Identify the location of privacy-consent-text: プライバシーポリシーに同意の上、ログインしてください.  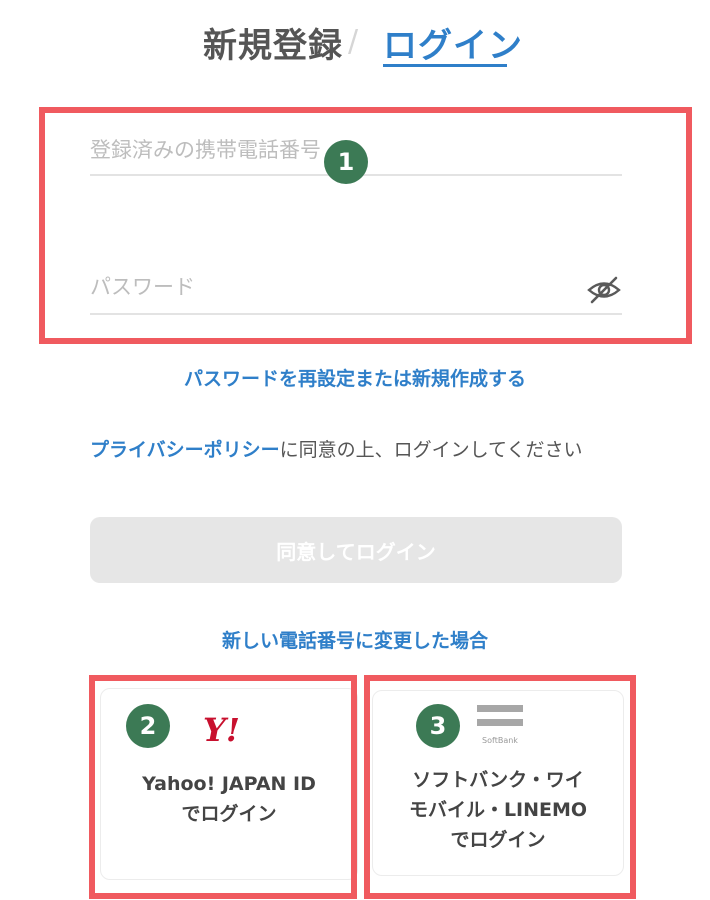
(355, 450).